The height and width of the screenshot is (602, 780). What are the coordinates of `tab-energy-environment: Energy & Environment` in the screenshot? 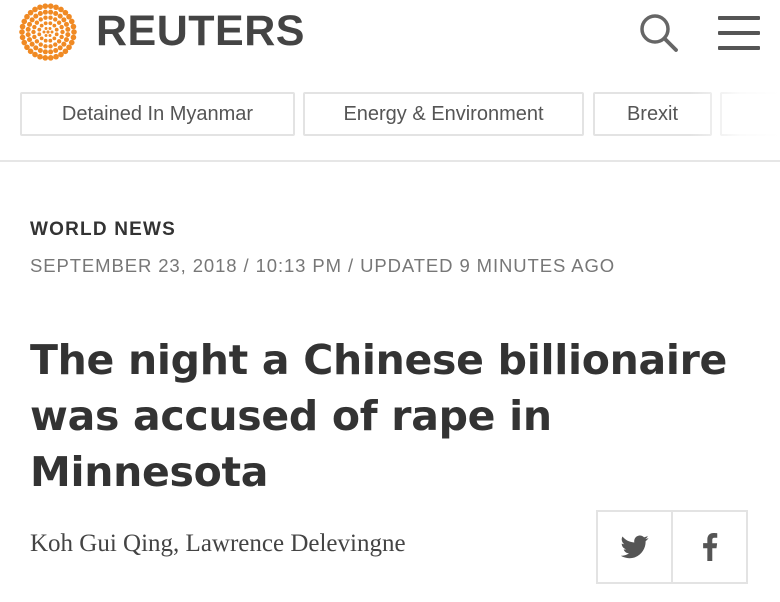 It's located at (443, 114).